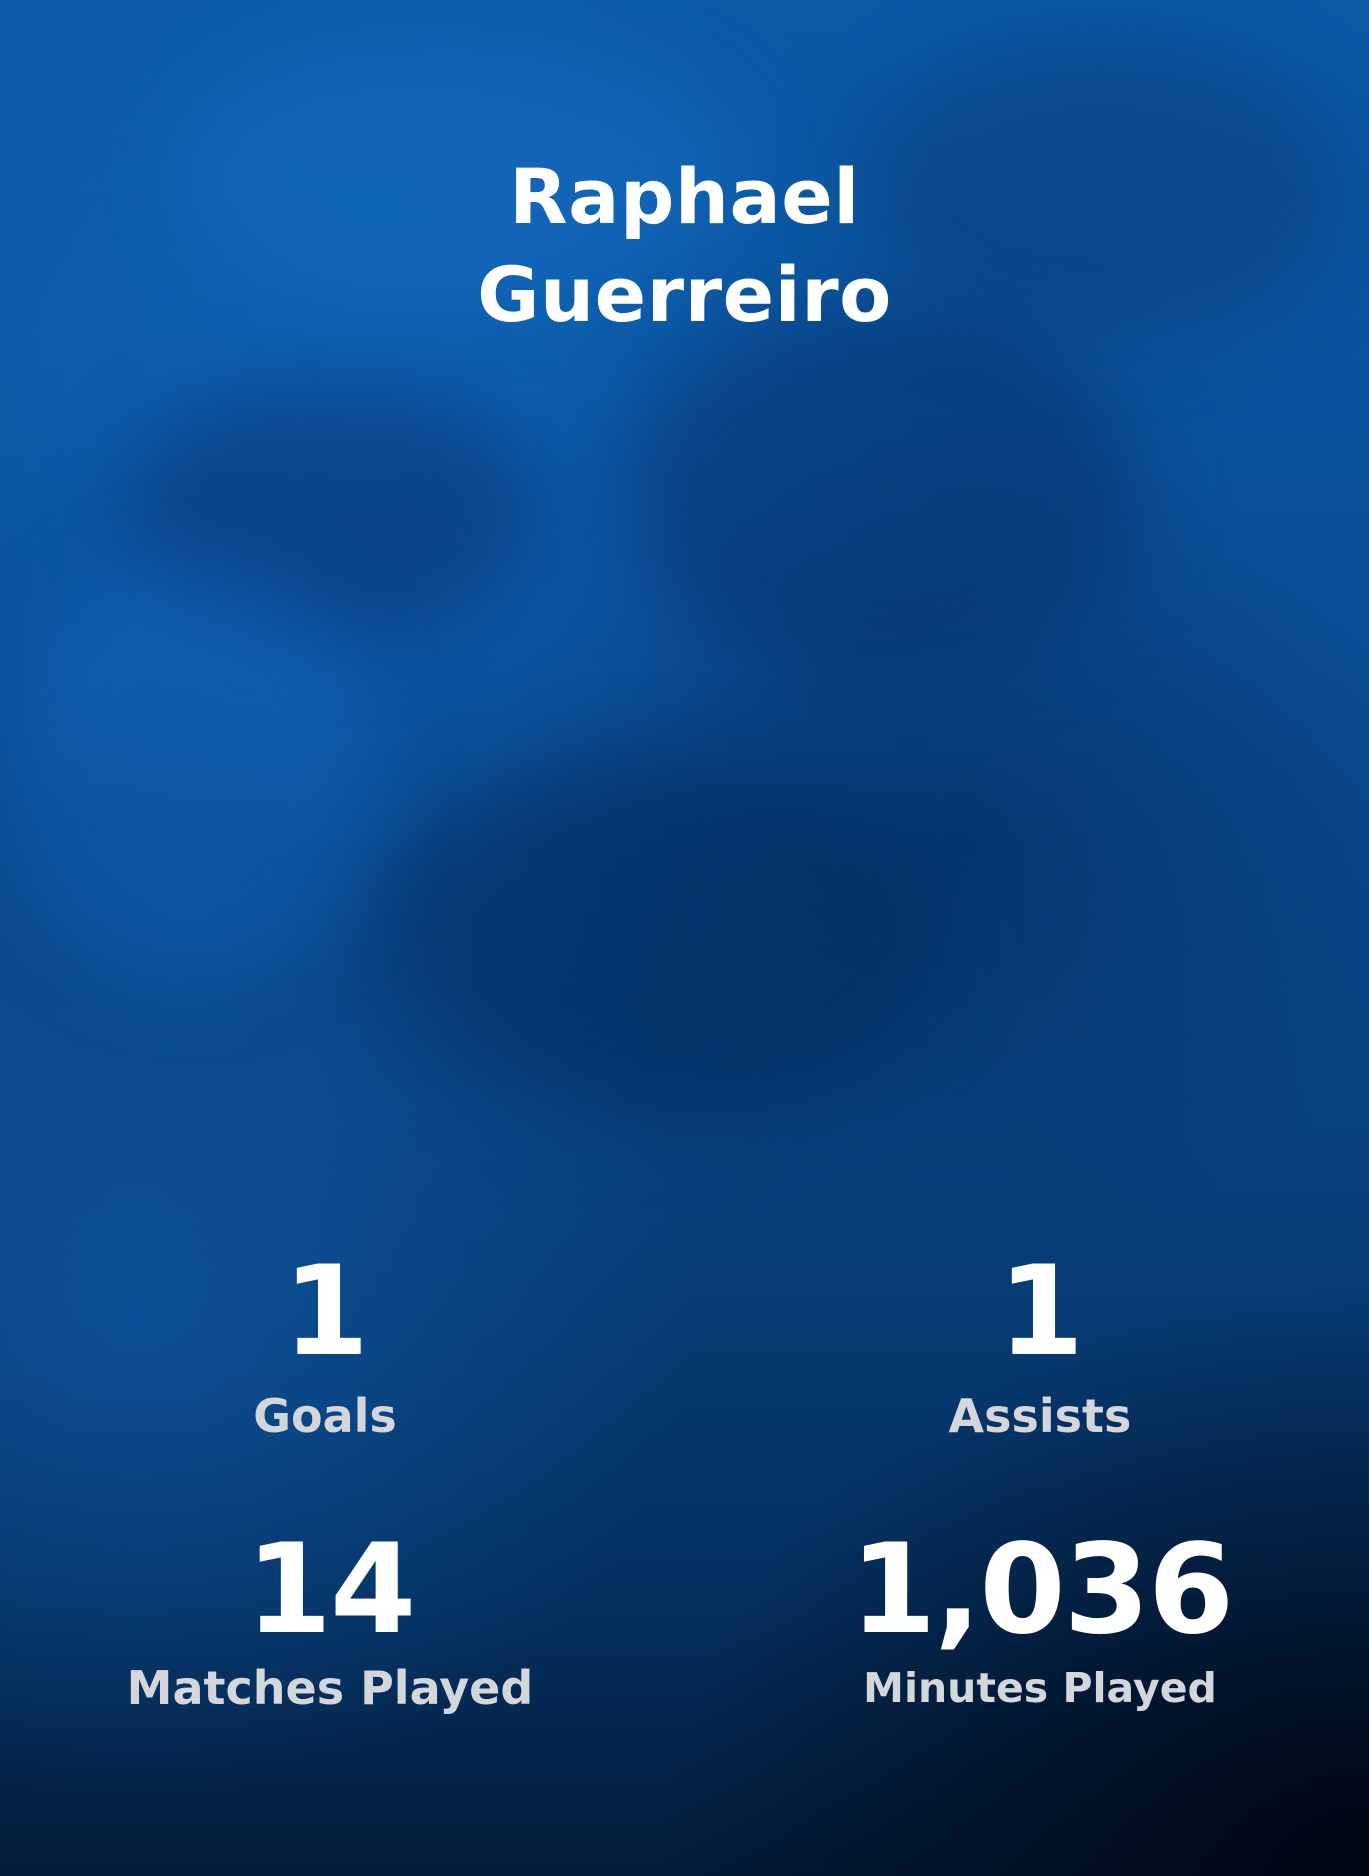  Describe the element at coordinates (684, 294) in the screenshot. I see `player-last-name: Guerreiro` at that location.